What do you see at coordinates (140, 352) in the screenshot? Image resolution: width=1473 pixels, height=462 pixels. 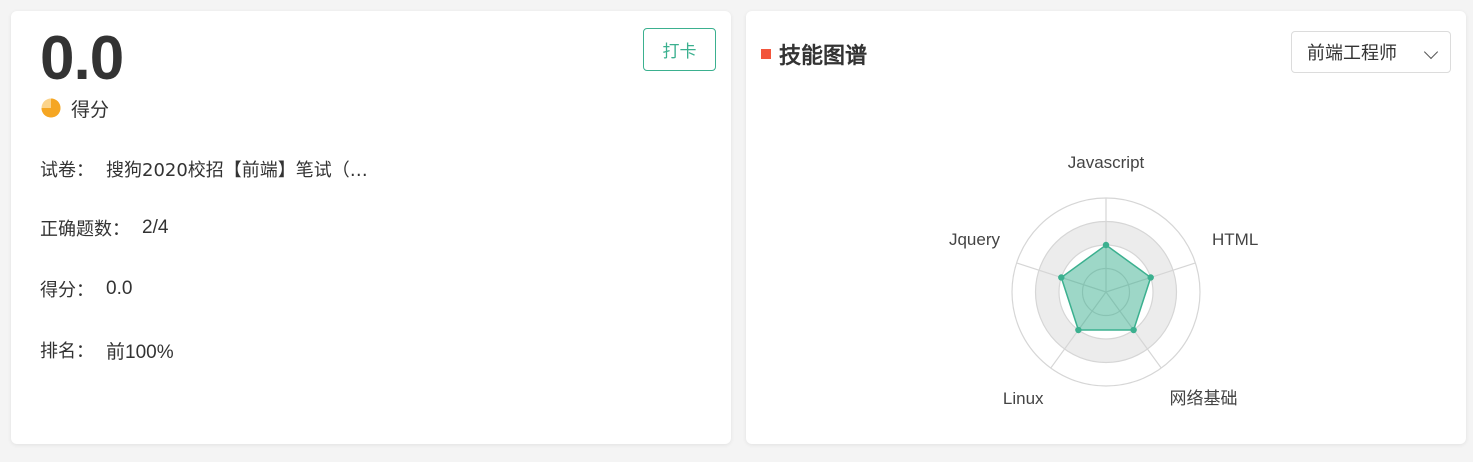 I see `rank-value: 前100%` at bounding box center [140, 352].